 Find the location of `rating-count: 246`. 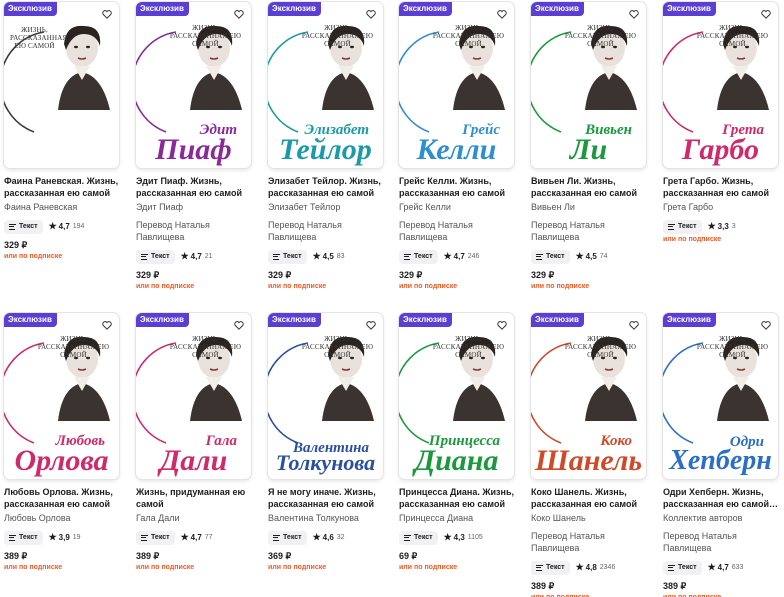

rating-count: 246 is located at coordinates (473, 256).